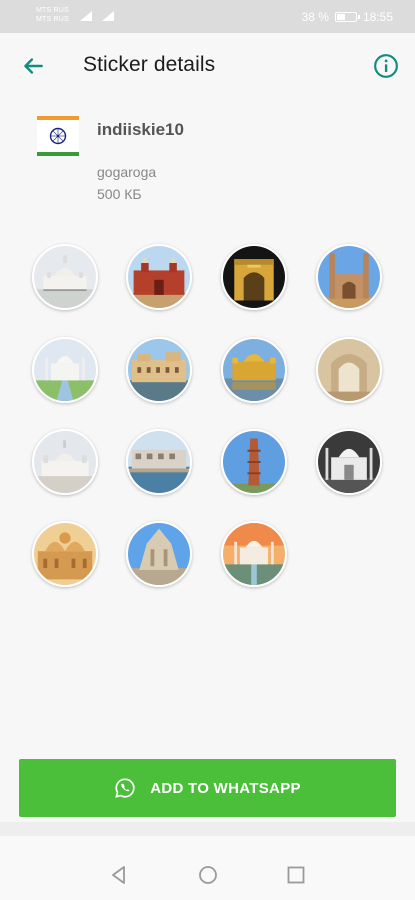 The height and width of the screenshot is (900, 415). I want to click on add-button-label: ADD TO WHATSAPP, so click(225, 788).